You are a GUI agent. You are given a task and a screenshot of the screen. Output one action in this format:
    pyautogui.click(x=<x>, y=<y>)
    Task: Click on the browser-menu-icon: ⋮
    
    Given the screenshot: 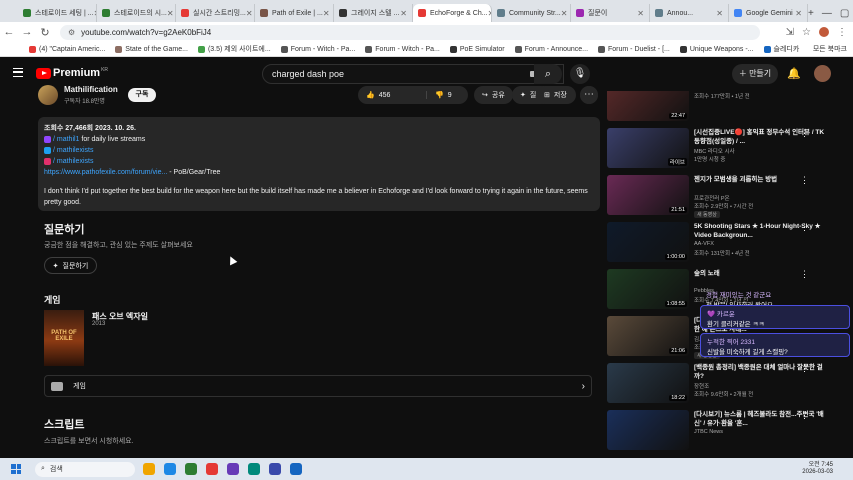 What is the action you would take?
    pyautogui.click(x=842, y=32)
    